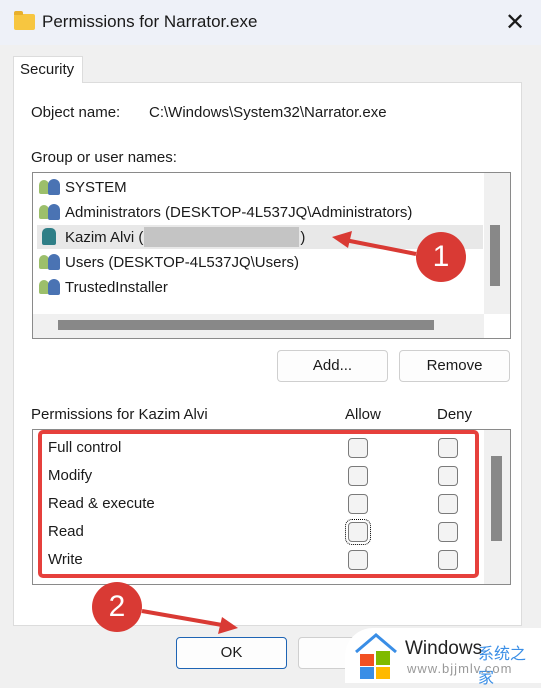 The image size is (541, 688). Describe the element at coordinates (342, 239) in the screenshot. I see `arrow-1-head` at that location.